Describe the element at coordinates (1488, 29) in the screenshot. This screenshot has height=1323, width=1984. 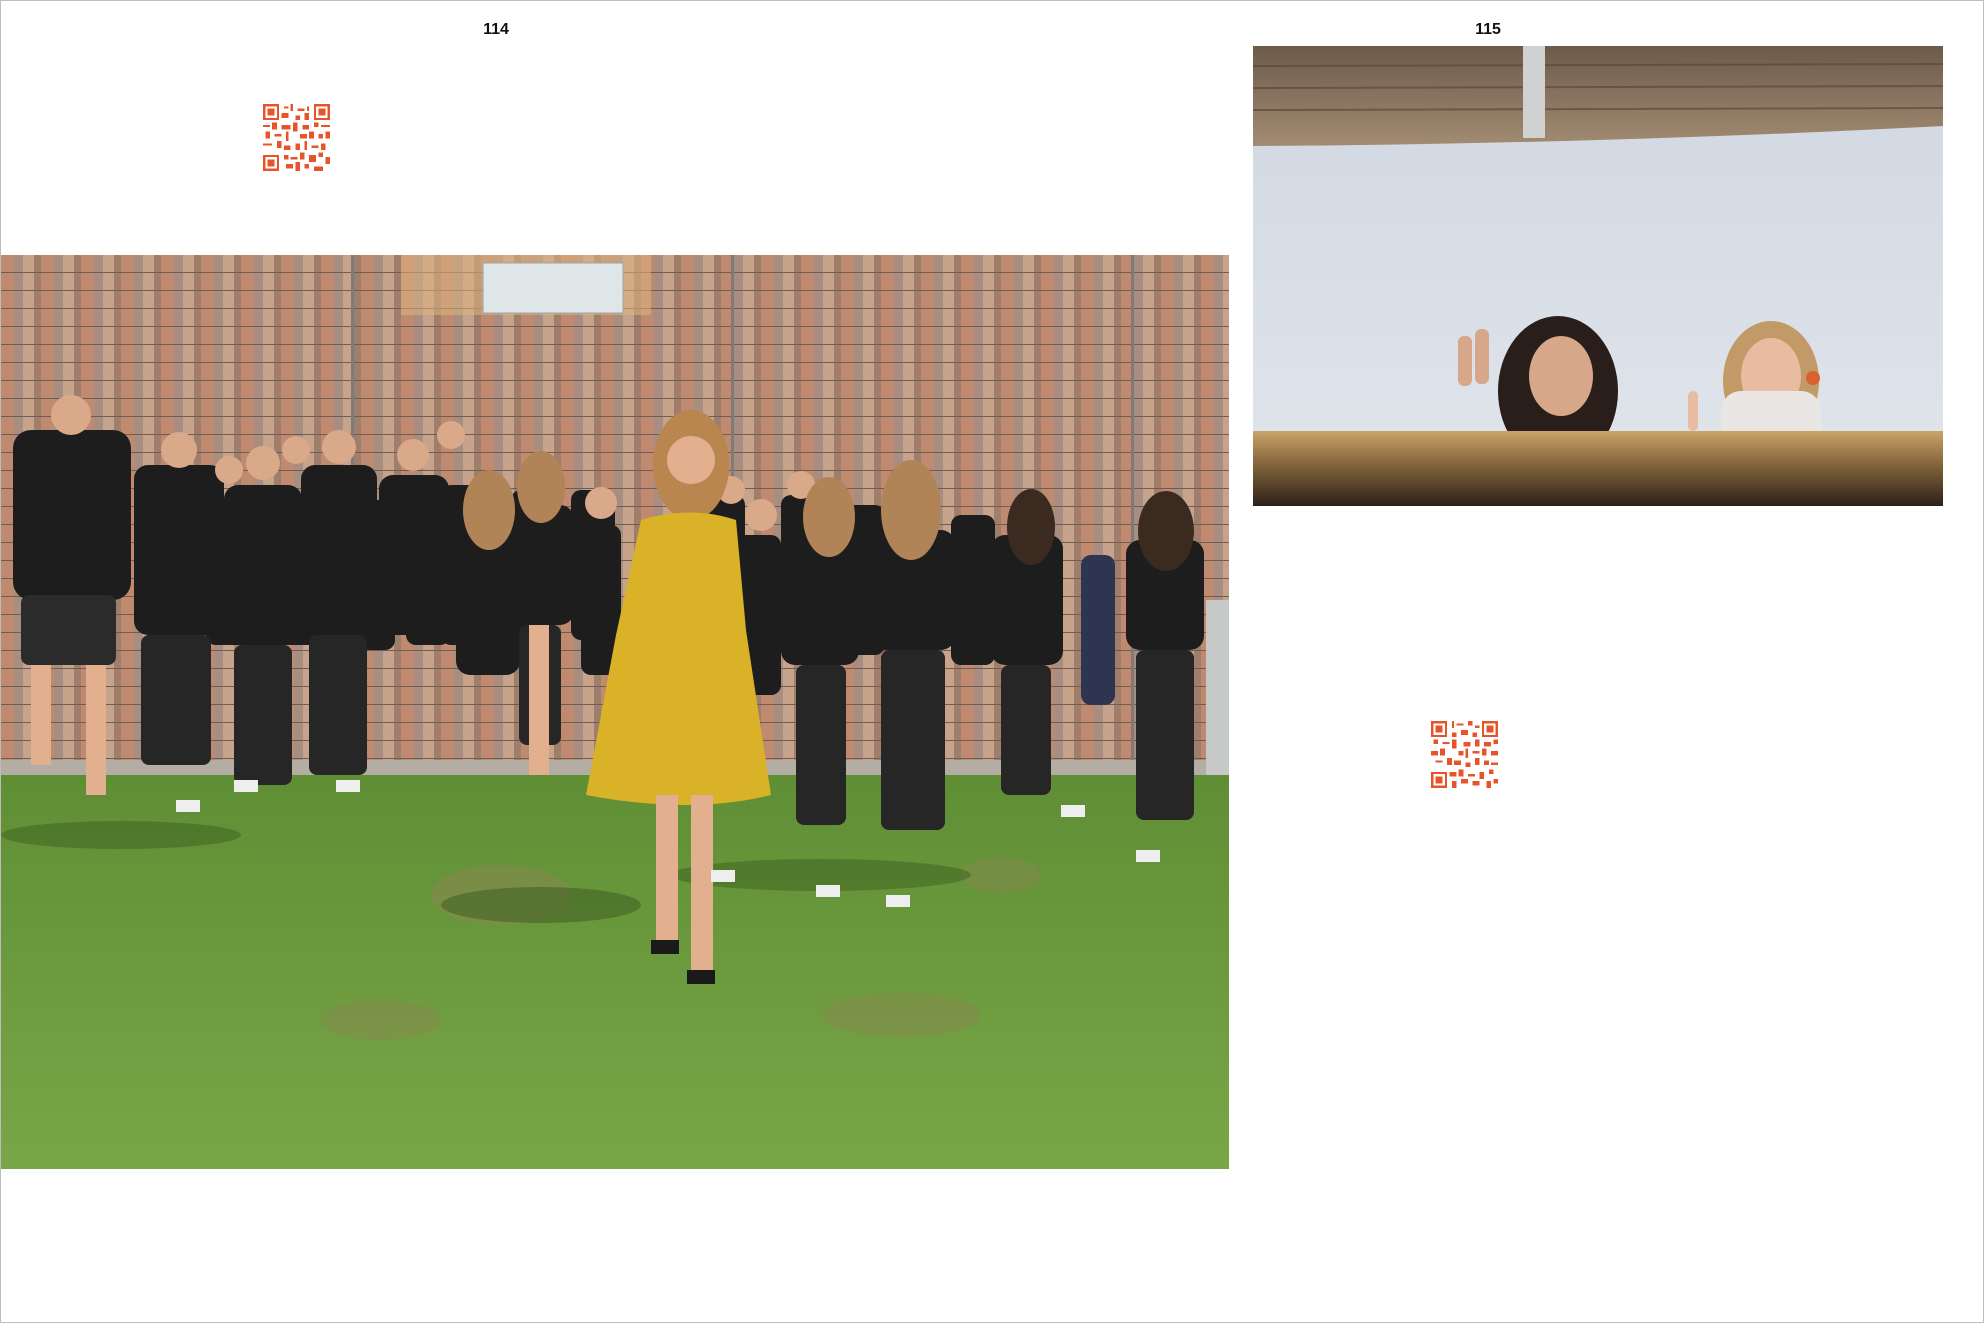
I see `page-number-right: 115` at that location.